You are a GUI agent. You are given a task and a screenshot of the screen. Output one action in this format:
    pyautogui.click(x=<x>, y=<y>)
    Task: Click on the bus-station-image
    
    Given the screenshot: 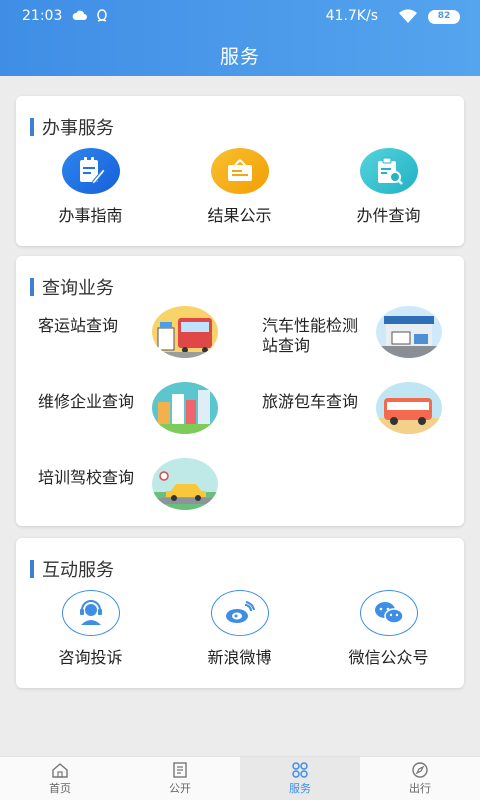 What is the action you would take?
    pyautogui.click(x=185, y=332)
    